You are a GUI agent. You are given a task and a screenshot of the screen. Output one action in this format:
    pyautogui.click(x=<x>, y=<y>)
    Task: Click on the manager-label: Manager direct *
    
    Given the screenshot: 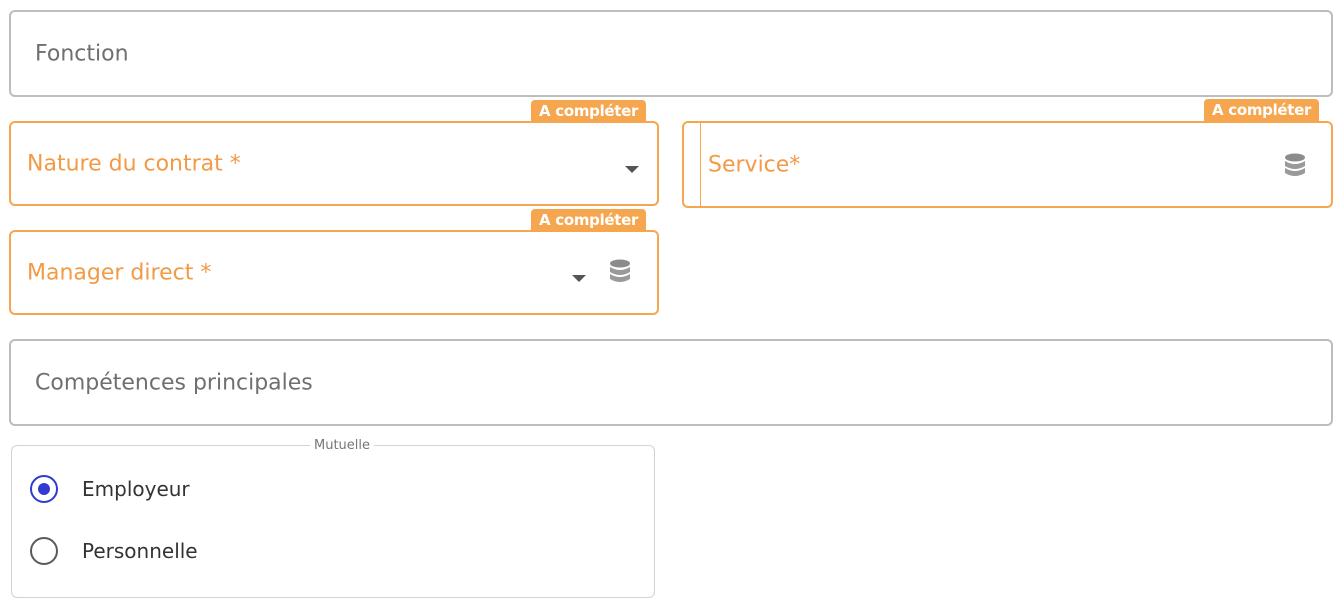 What is the action you would take?
    pyautogui.click(x=119, y=272)
    